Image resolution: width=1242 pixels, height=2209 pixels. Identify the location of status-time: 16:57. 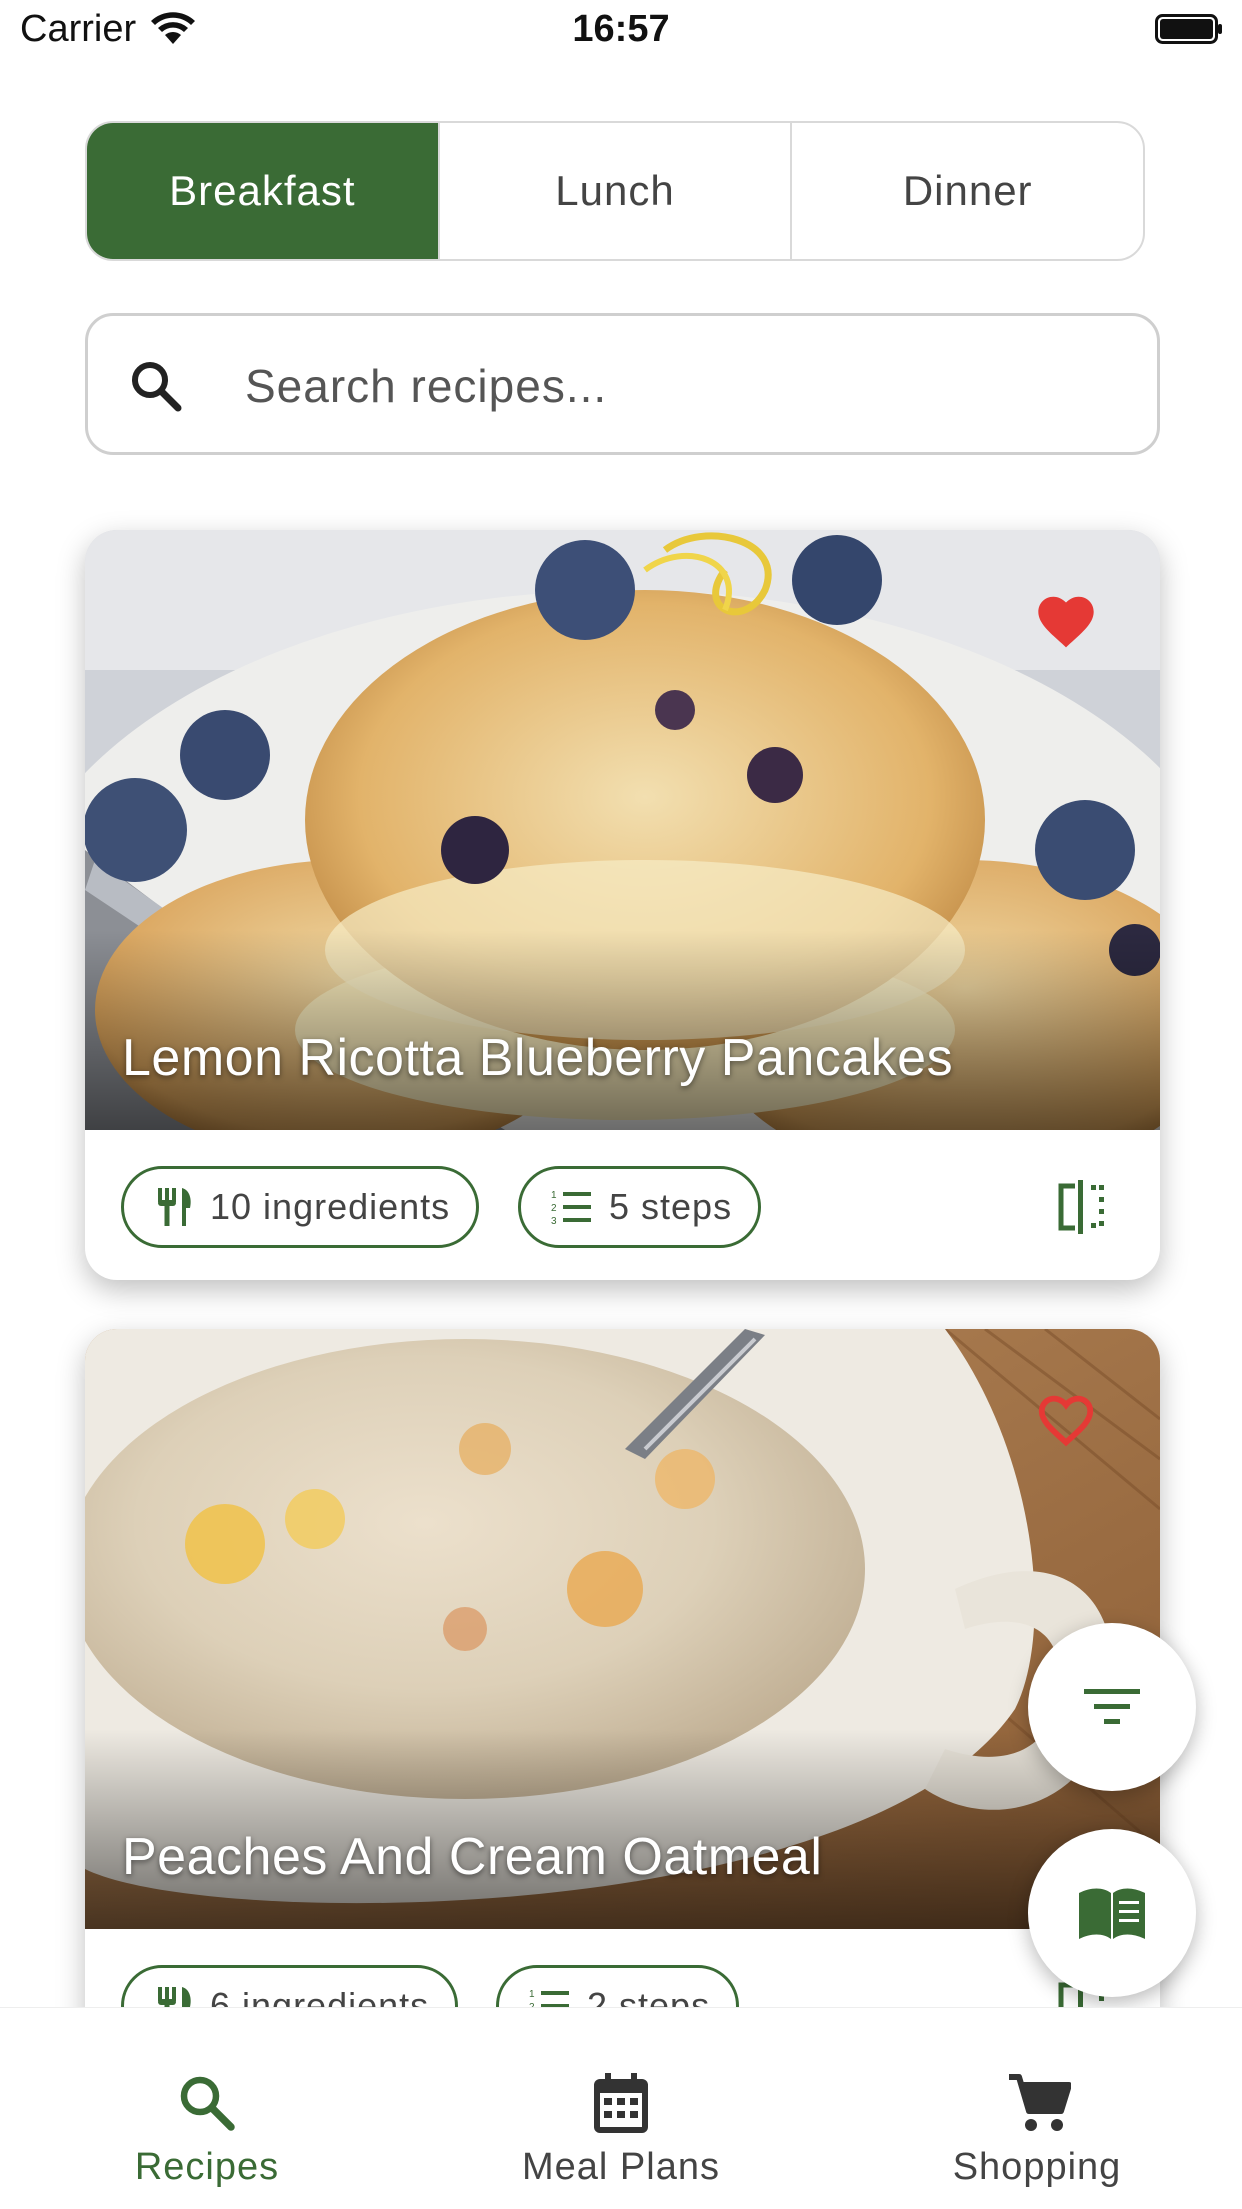
(621, 29).